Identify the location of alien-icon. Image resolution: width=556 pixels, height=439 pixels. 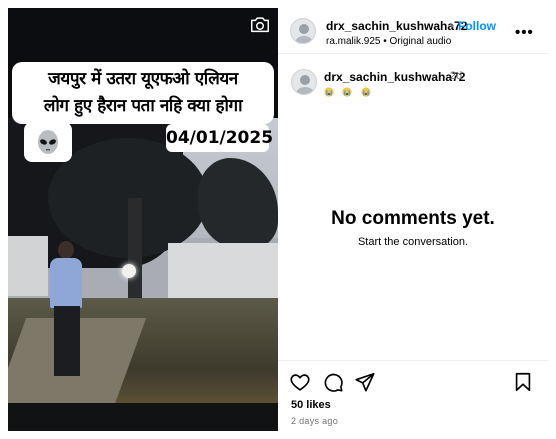
(48, 142).